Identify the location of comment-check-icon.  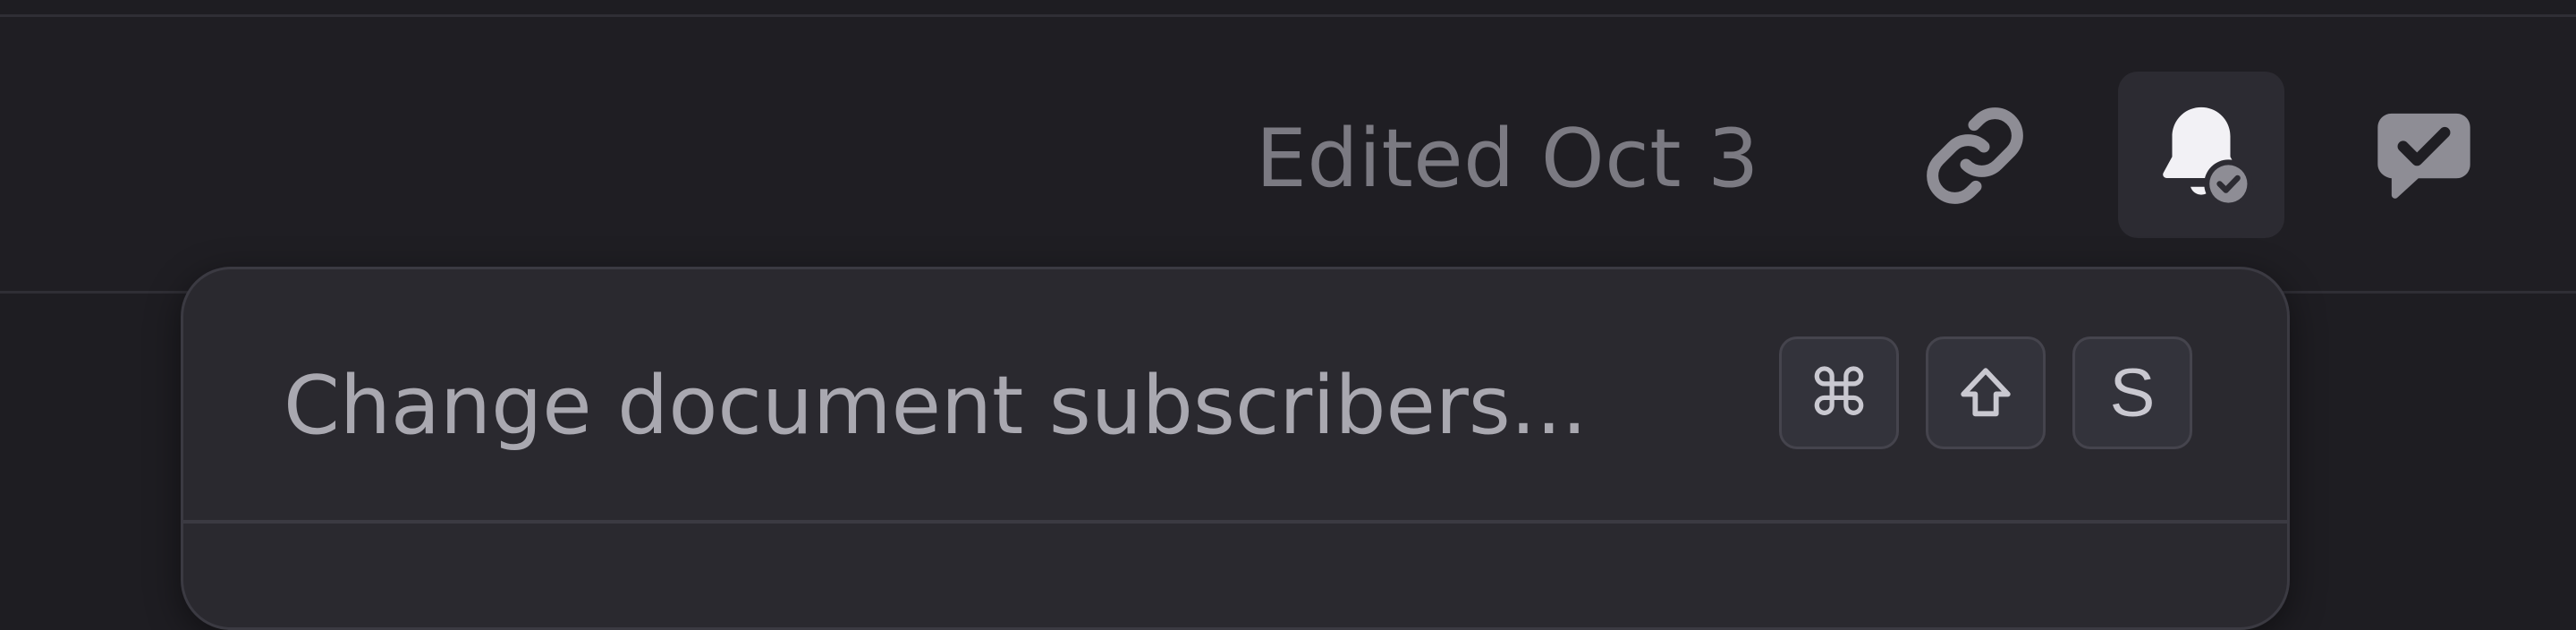
(2423, 156).